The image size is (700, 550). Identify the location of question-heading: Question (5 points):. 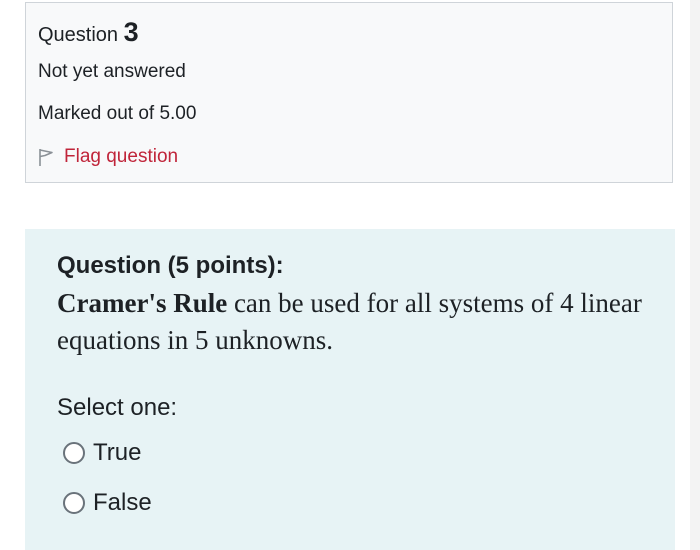
(170, 265).